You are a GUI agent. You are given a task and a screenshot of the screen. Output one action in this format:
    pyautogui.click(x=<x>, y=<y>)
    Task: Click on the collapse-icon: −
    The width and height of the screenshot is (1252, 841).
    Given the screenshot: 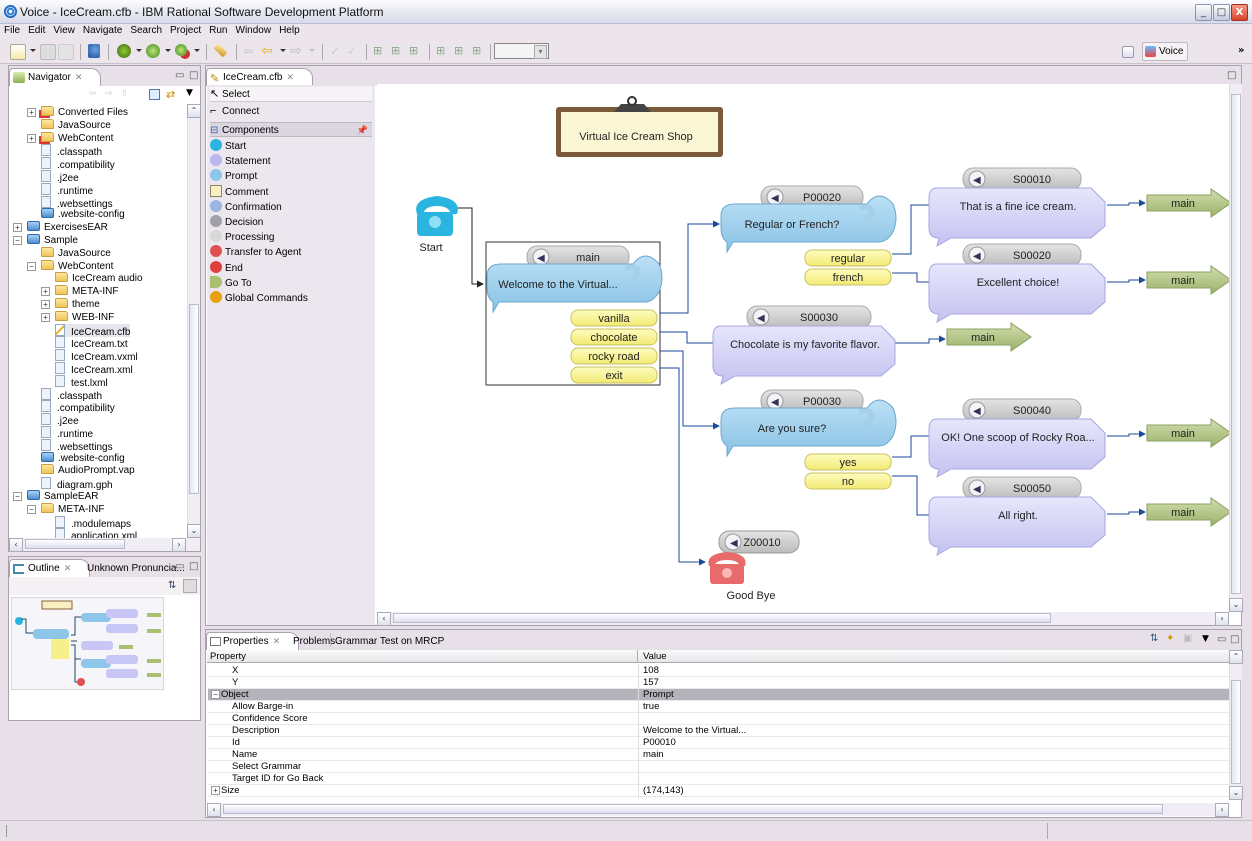 What is the action you would take?
    pyautogui.click(x=31, y=509)
    